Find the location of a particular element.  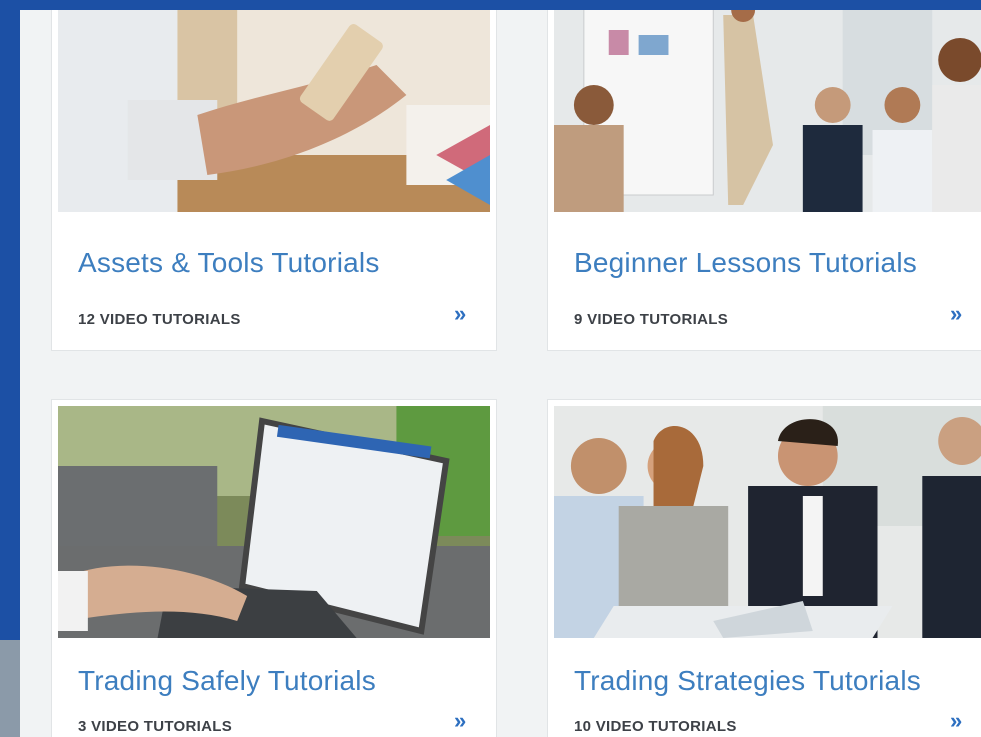

card-thumbnail-hand-phone is located at coordinates (274, 111).